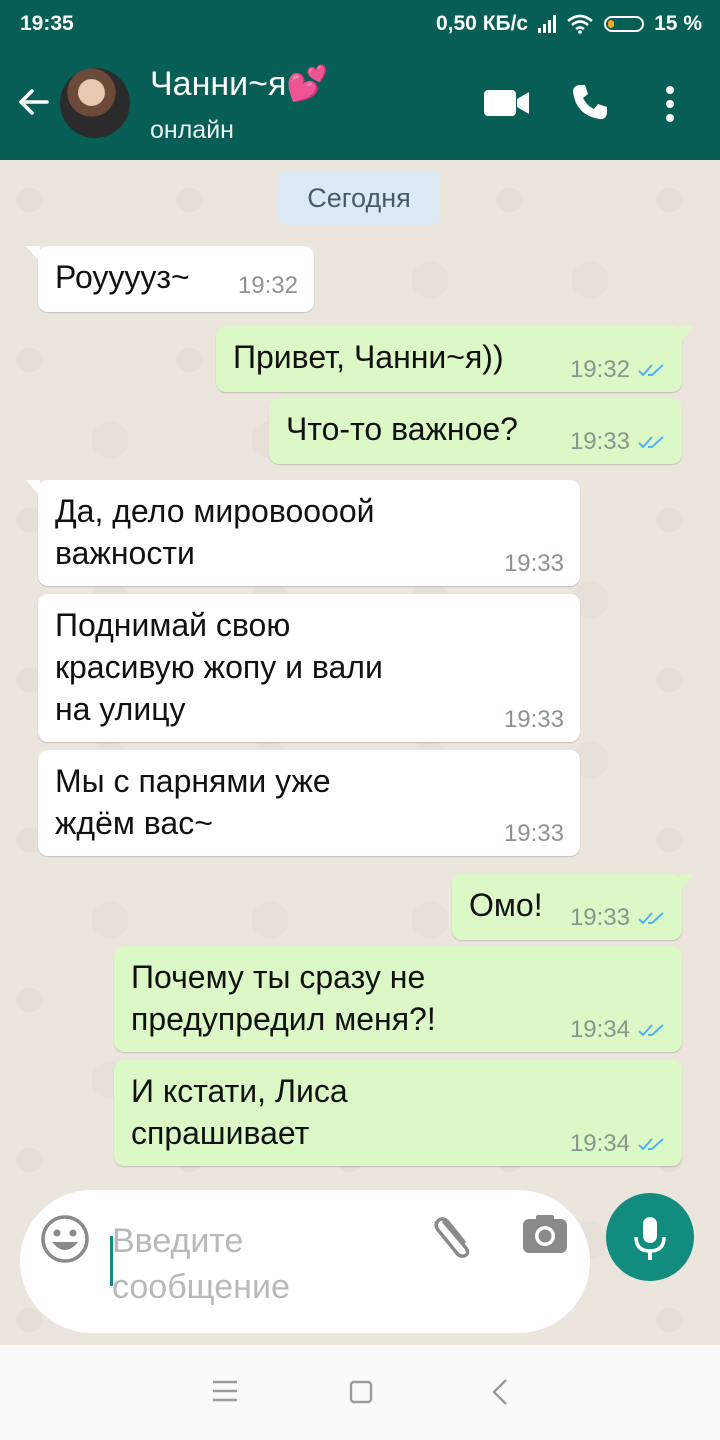  What do you see at coordinates (482, 23) in the screenshot?
I see `network-speed: 0,50 КБ/с` at bounding box center [482, 23].